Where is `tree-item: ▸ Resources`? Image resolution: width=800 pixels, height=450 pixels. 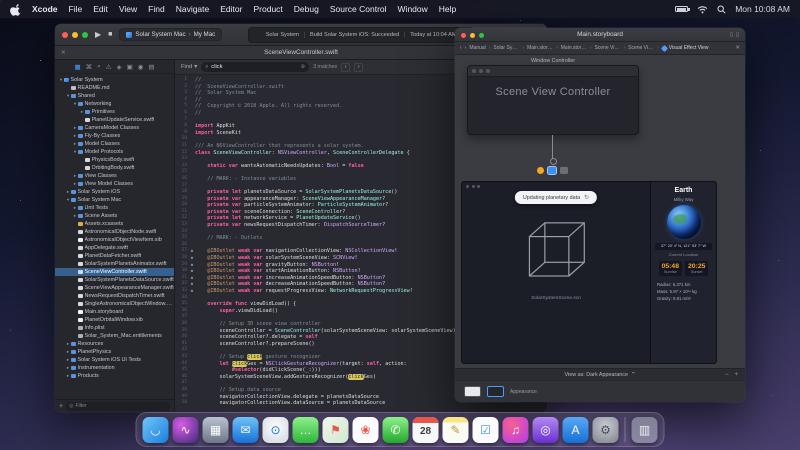 tree-item: ▸ Resources is located at coordinates (114, 344).